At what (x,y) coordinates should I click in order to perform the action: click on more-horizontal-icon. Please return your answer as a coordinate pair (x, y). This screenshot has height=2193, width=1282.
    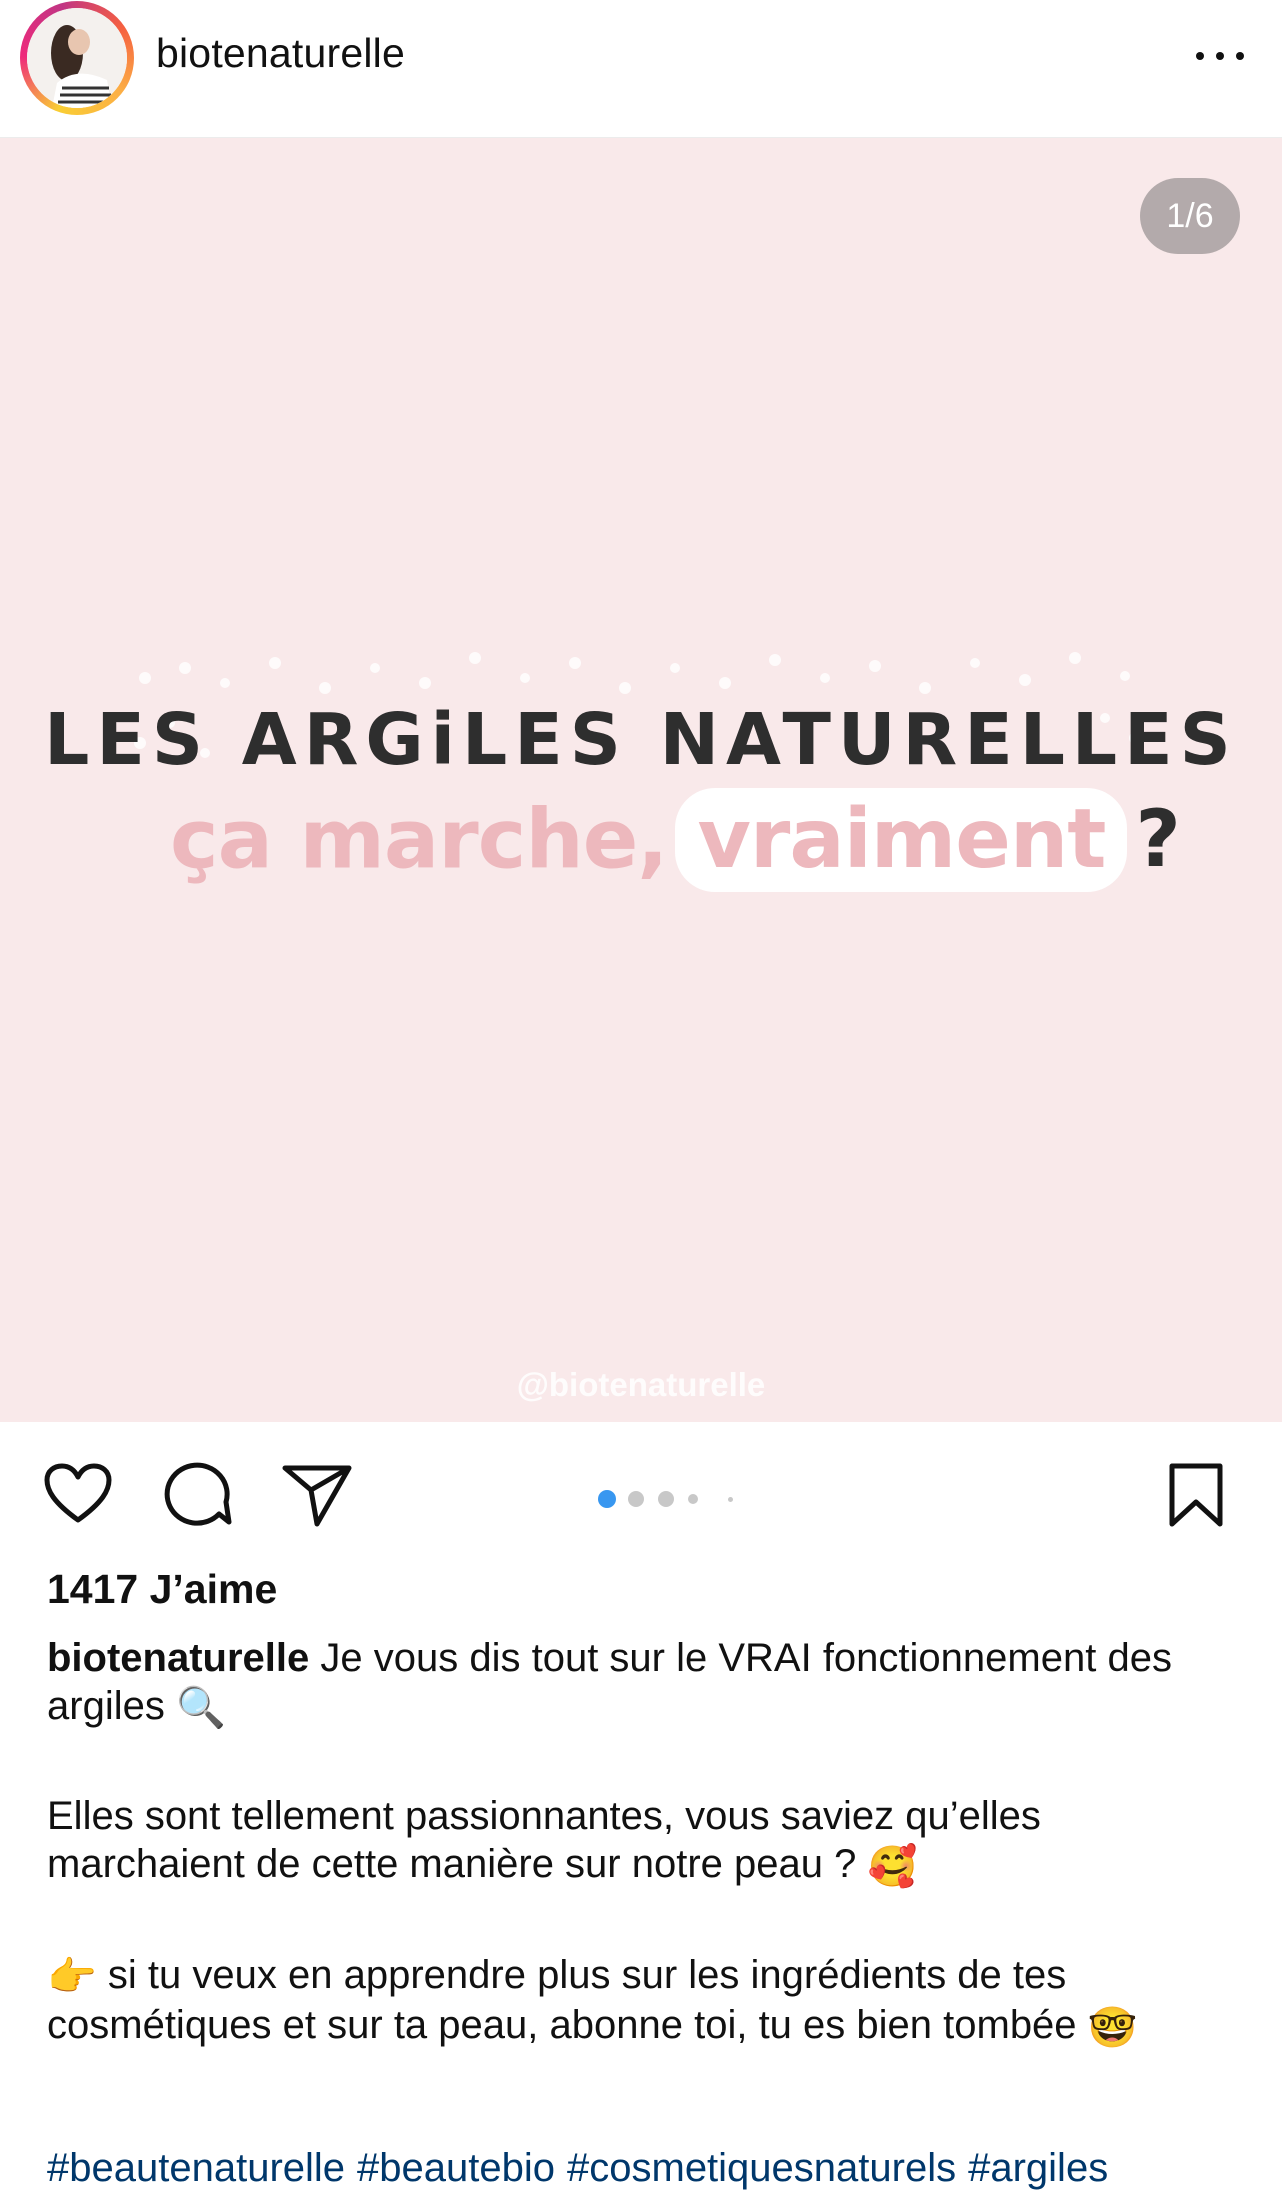
    Looking at the image, I should click on (1220, 56).